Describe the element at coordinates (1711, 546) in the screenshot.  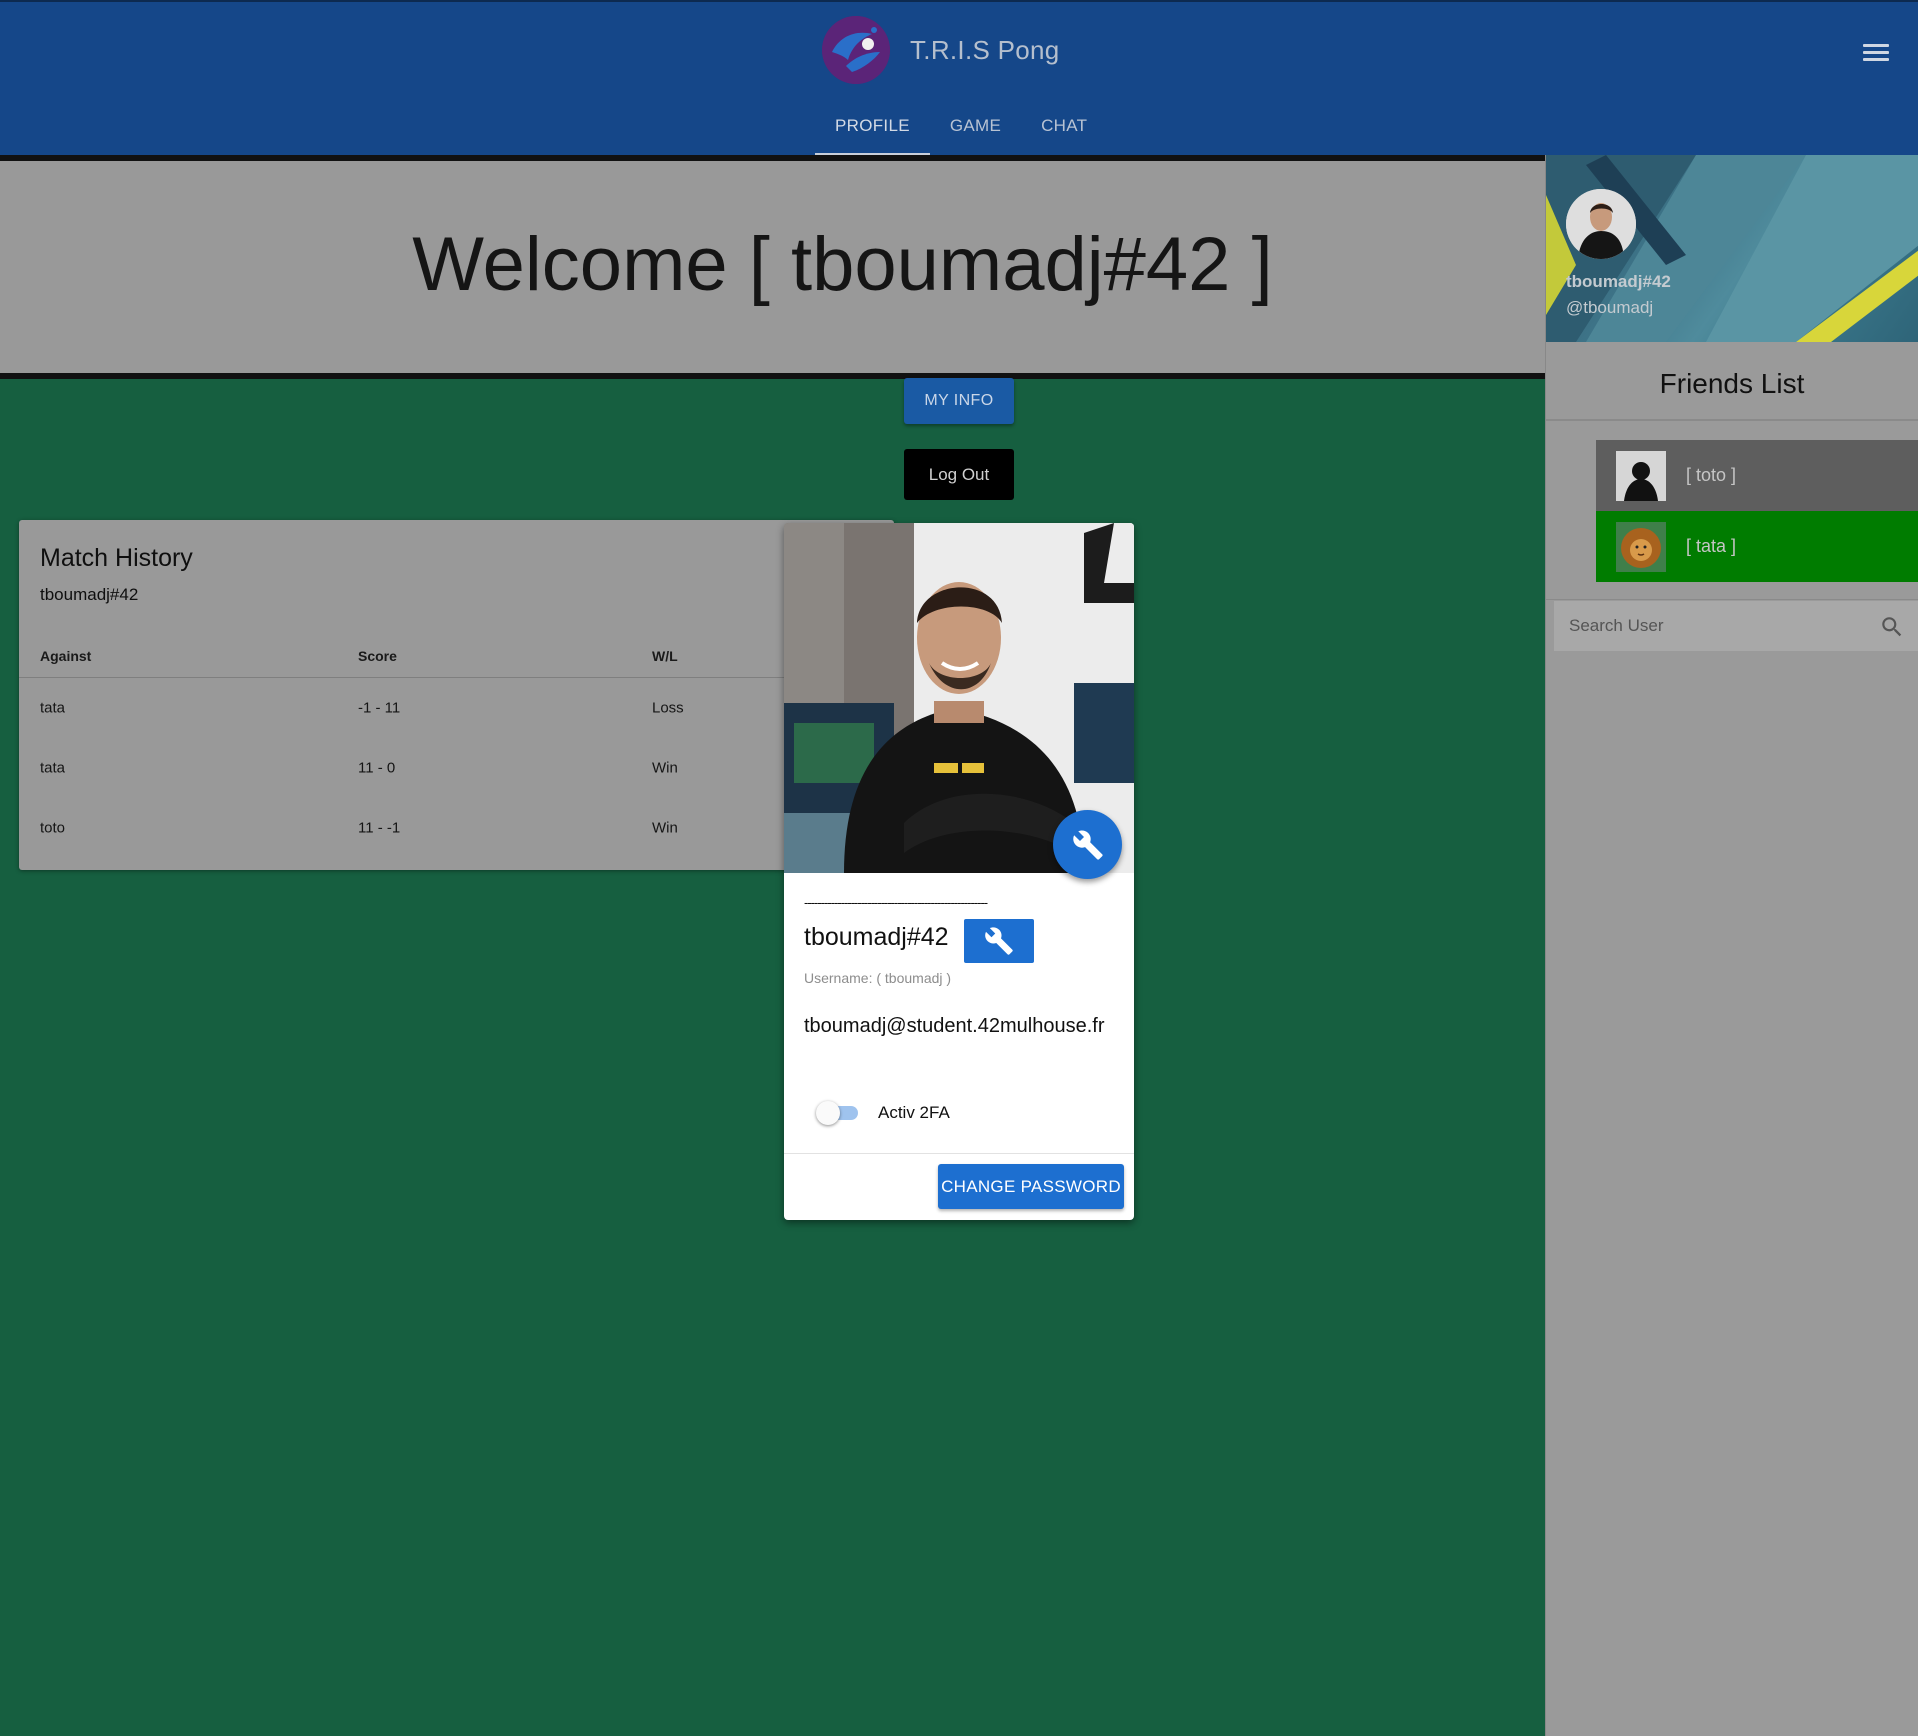
I see `friend-name: [ tata ]` at that location.